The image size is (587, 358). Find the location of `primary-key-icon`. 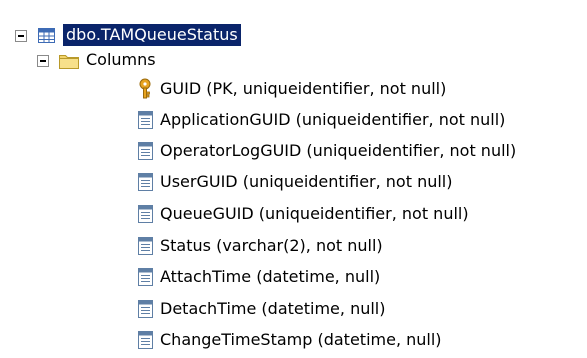

primary-key-icon is located at coordinates (146, 88).